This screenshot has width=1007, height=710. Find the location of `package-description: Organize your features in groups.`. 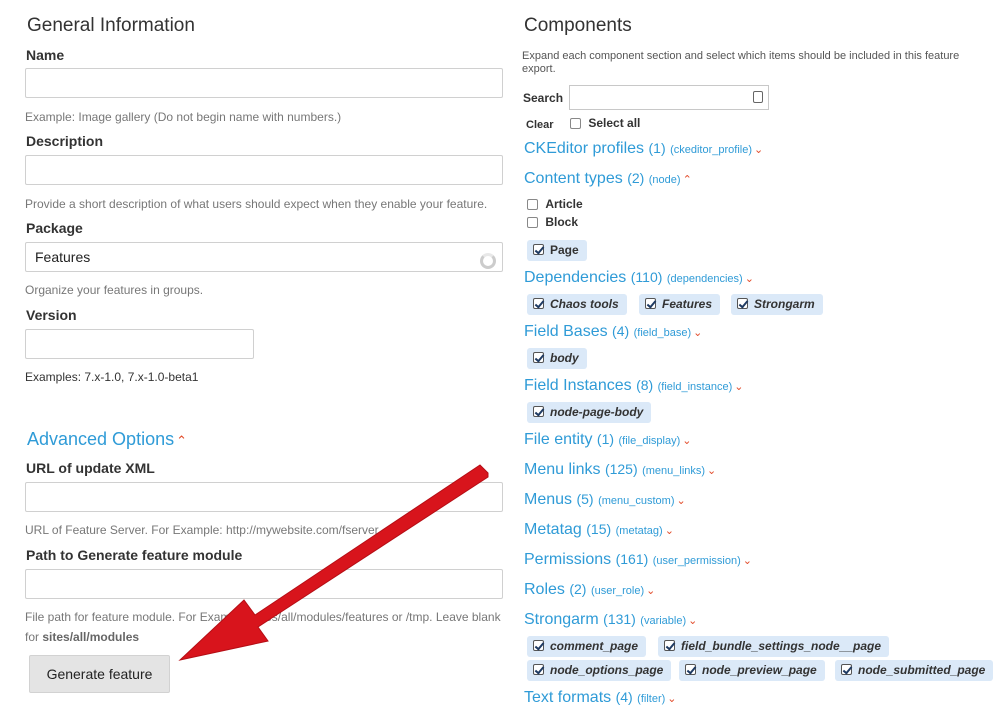

package-description: Organize your features in groups. is located at coordinates (114, 290).